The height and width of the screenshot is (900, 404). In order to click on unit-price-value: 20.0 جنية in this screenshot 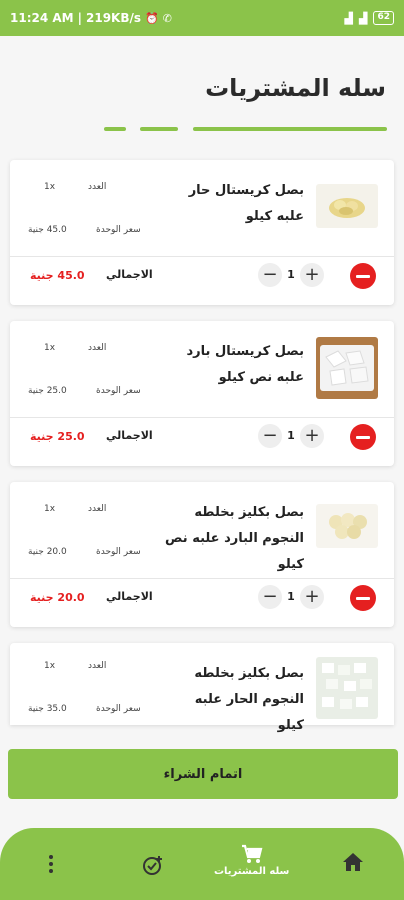, I will do `click(47, 552)`.